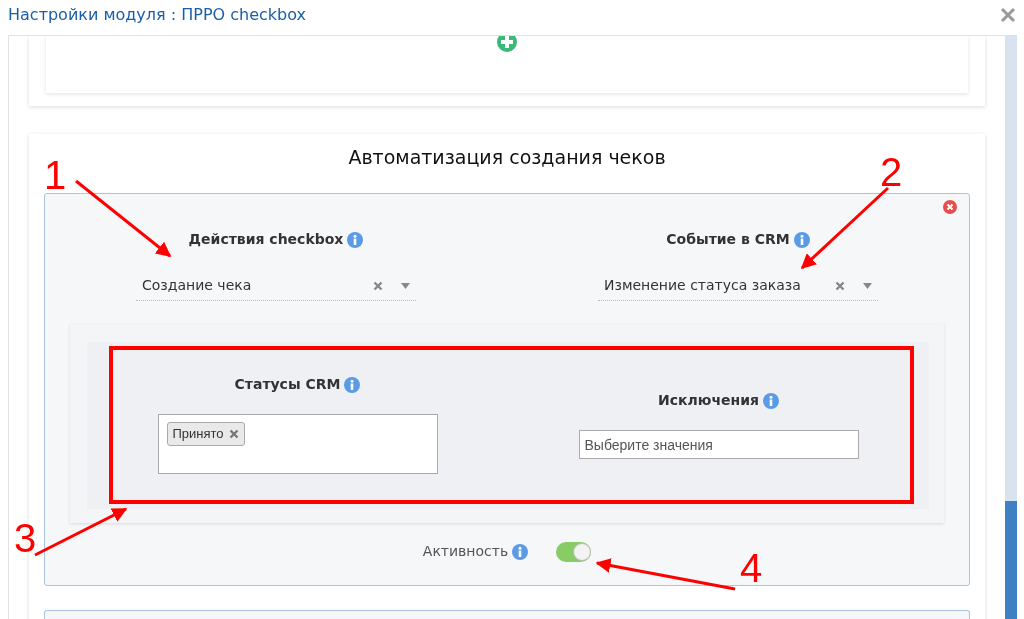  What do you see at coordinates (465, 551) in the screenshot?
I see `field-label: Активность` at bounding box center [465, 551].